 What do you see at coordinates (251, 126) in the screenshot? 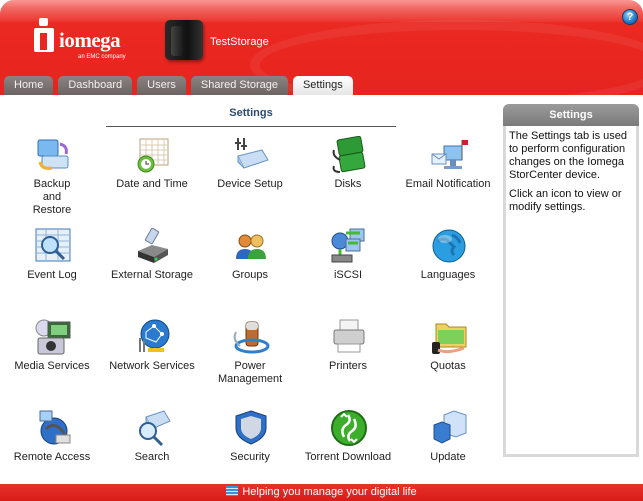
I see `section-divider` at bounding box center [251, 126].